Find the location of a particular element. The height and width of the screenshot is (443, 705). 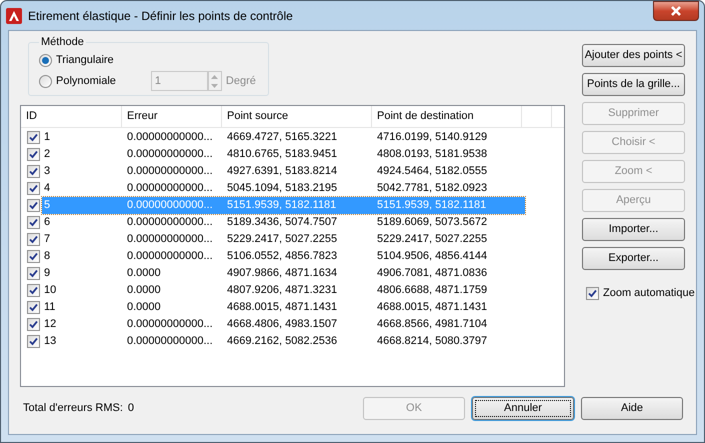

table-cell-text: 5106.0552, 4856.7823 is located at coordinates (282, 256).